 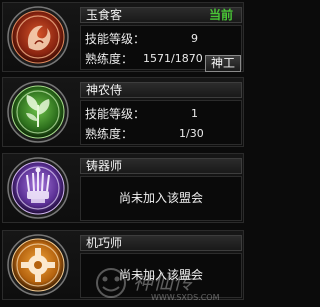 What do you see at coordinates (194, 113) in the screenshot?
I see `skill-level-value: 1` at bounding box center [194, 113].